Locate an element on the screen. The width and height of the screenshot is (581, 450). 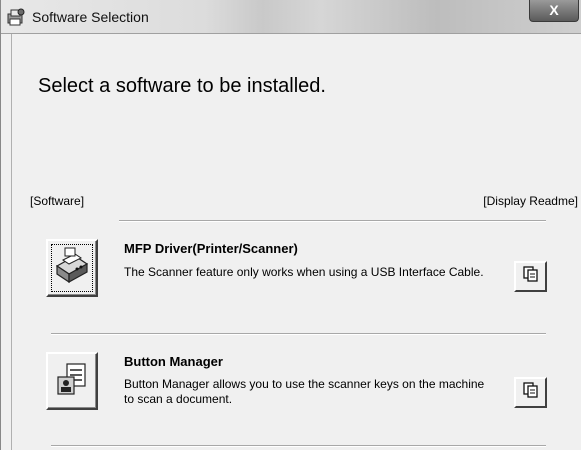
display-readme-column-header: [Display Readme] is located at coordinates (530, 201).